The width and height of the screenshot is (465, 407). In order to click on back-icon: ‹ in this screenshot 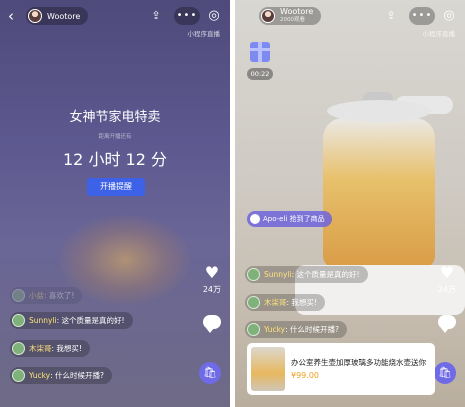, I will do `click(11, 16)`.